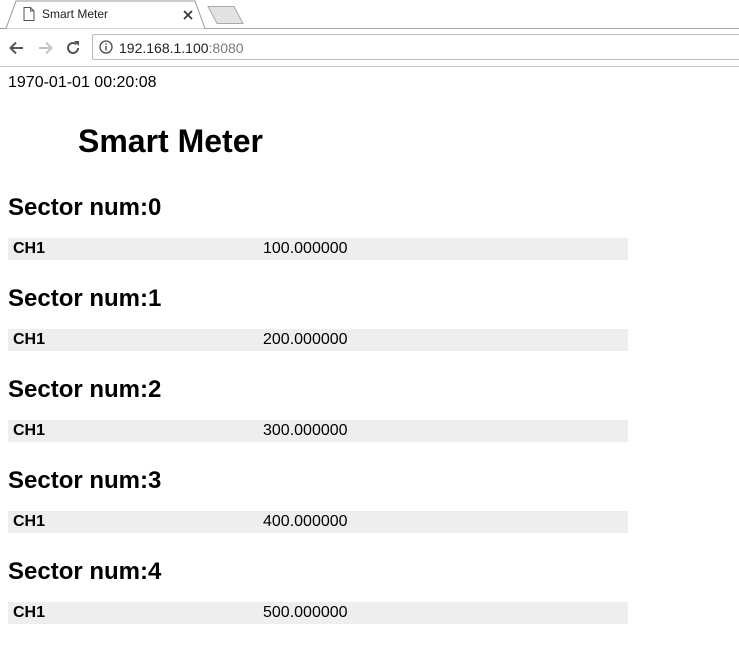  What do you see at coordinates (226, 15) in the screenshot?
I see `new-tab-button` at bounding box center [226, 15].